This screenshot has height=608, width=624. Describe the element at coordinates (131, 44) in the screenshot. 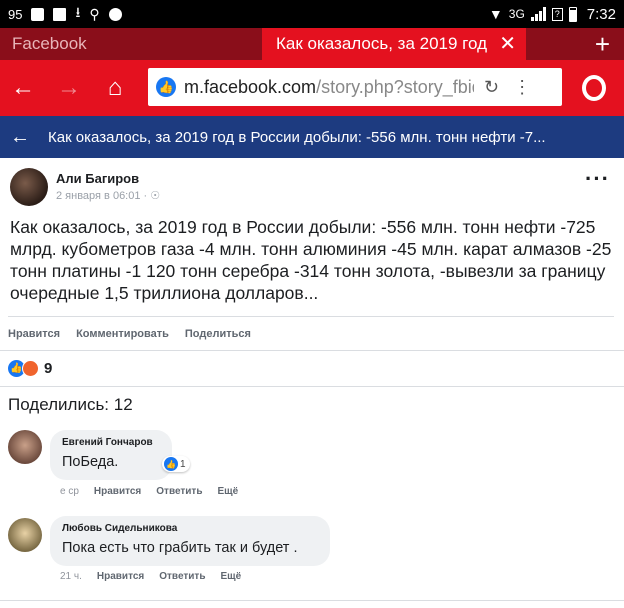

I see `tab-facebook: Facebook` at that location.